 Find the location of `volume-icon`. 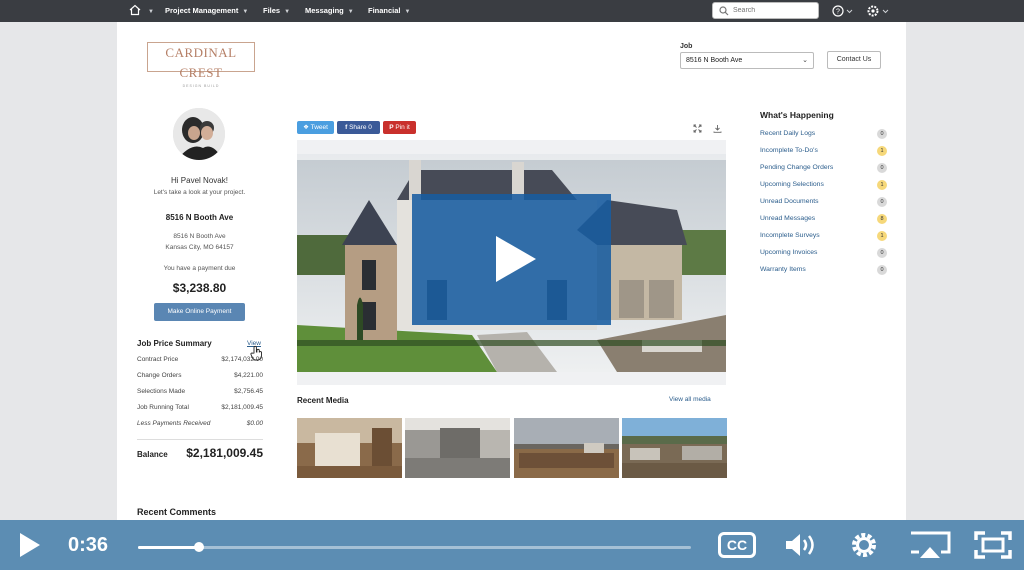

volume-icon is located at coordinates (801, 545).